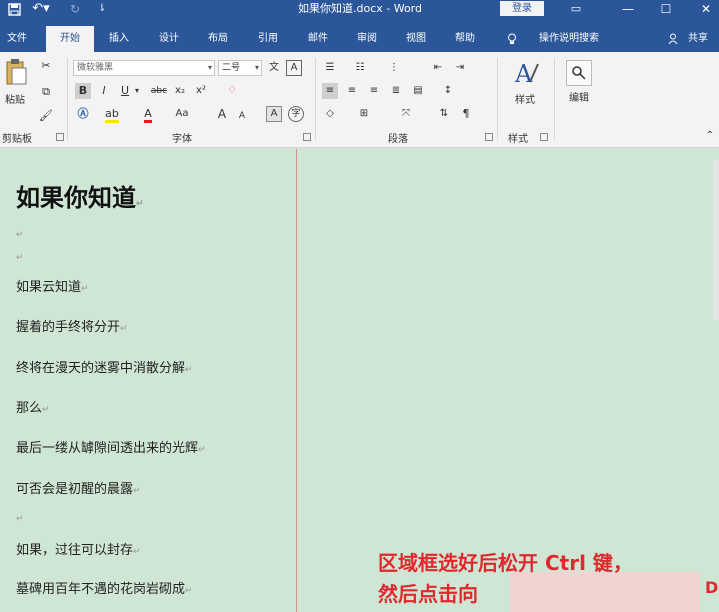  I want to click on subscript-button: x₂, so click(180, 91).